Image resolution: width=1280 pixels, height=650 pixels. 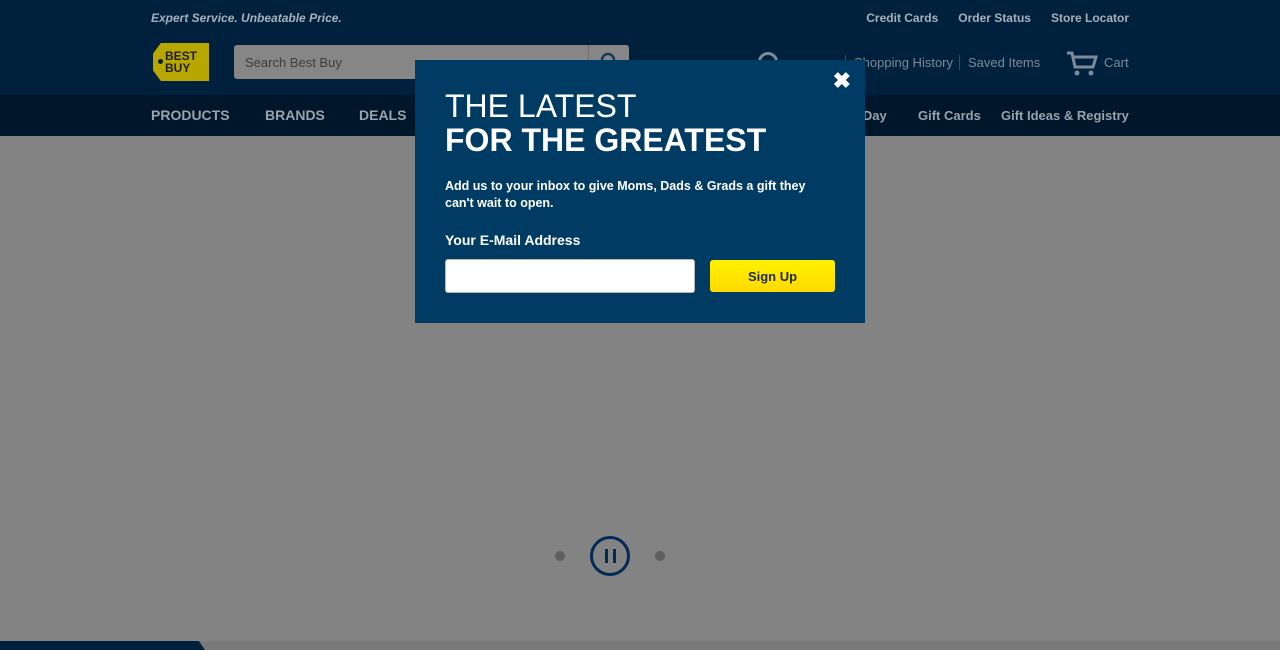 I want to click on carousel-dot-prev, so click(x=560, y=556).